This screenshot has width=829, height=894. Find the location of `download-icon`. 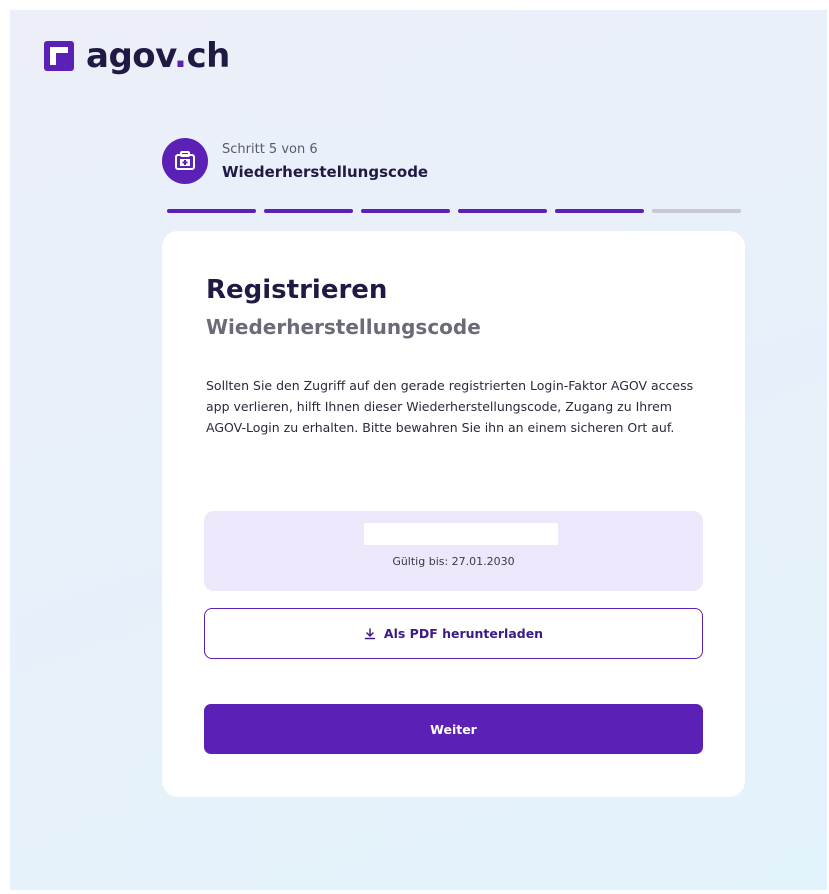

download-icon is located at coordinates (370, 633).